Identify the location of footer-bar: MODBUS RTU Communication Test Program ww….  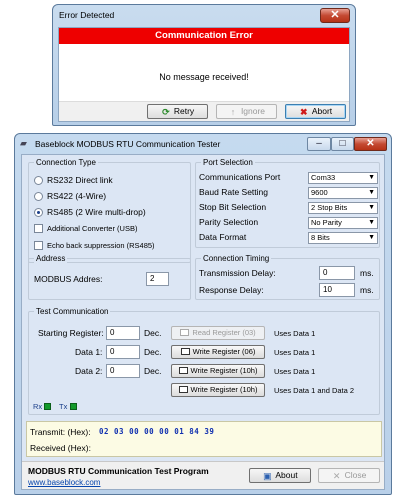
(203, 475).